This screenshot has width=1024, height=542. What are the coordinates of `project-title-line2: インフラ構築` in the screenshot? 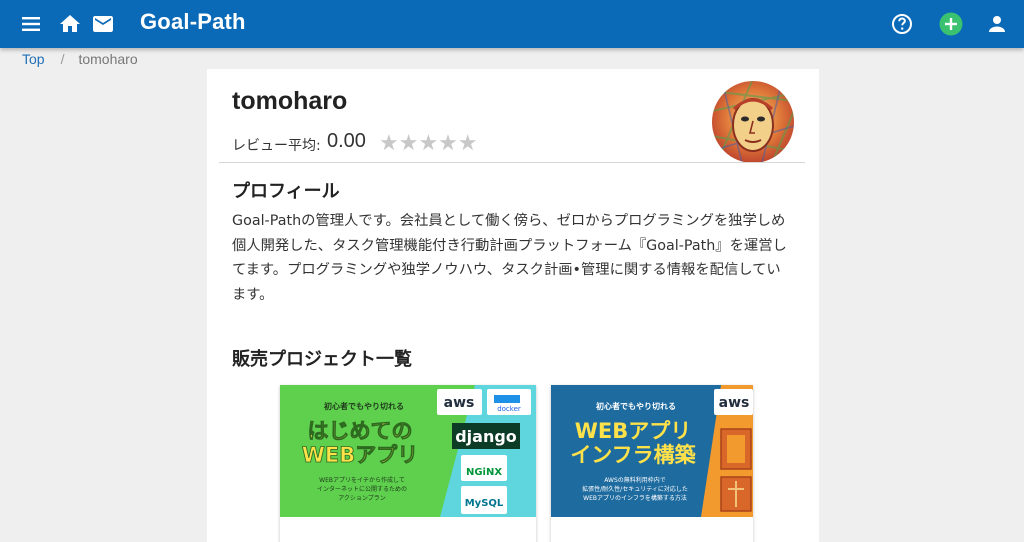 It's located at (633, 455).